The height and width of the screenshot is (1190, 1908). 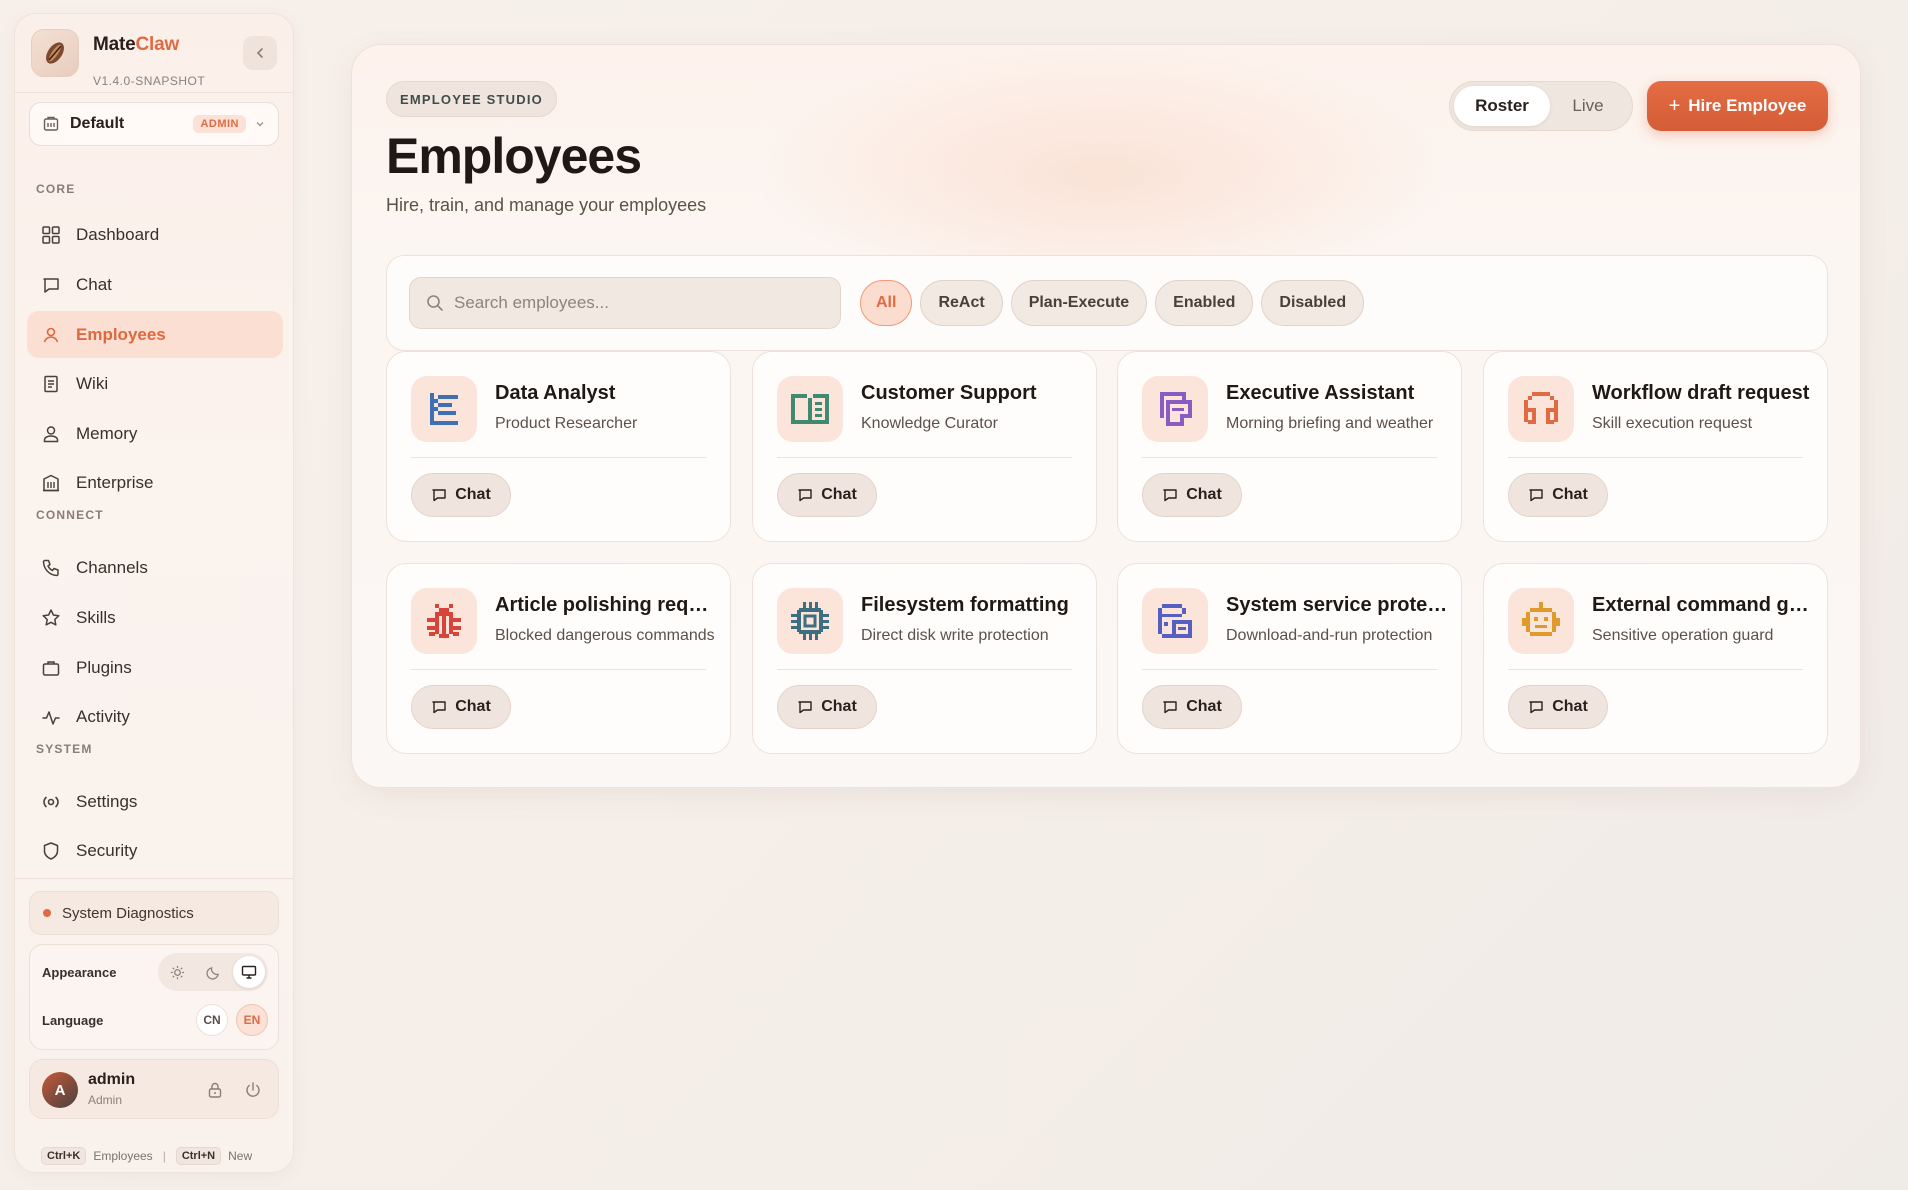 What do you see at coordinates (79, 972) in the screenshot?
I see `appearance-label: Appearance` at bounding box center [79, 972].